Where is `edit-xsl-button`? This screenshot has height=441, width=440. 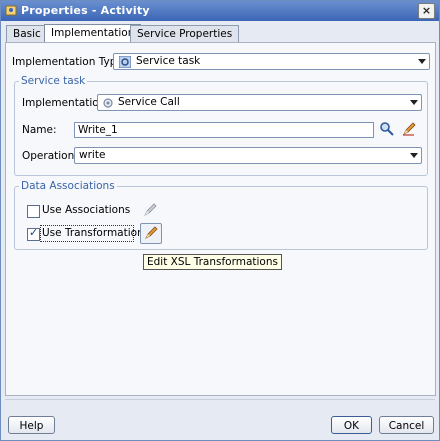 edit-xsl-button is located at coordinates (151, 233).